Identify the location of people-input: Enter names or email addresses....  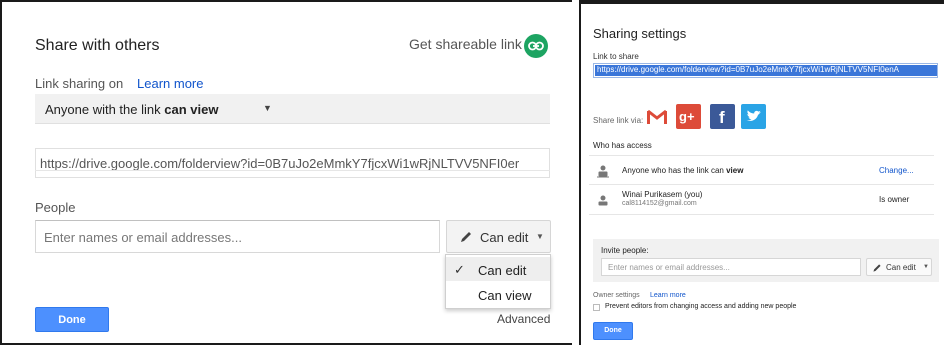
(237, 236).